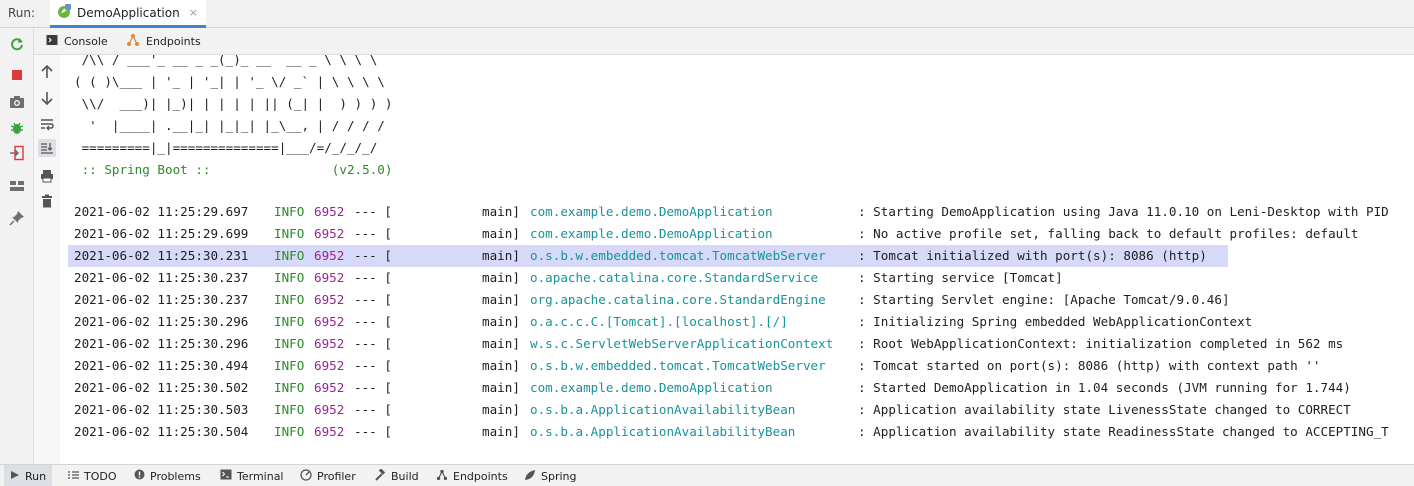 The width and height of the screenshot is (1414, 486). Describe the element at coordinates (17, 44) in the screenshot. I see `rerun-icon` at that location.